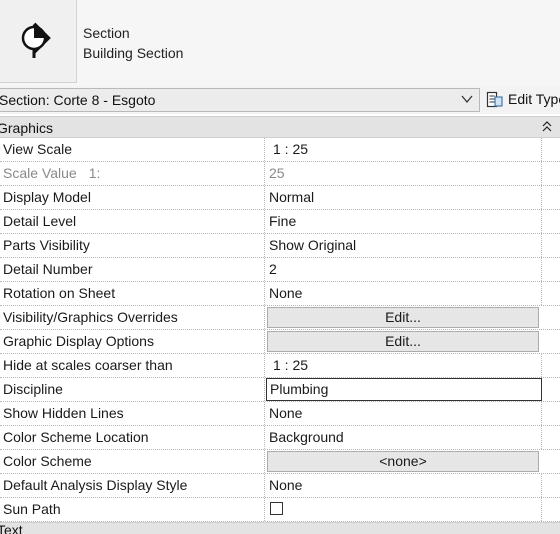 The width and height of the screenshot is (560, 534). I want to click on property-row-color-scheme: Color Scheme <none>, so click(280, 462).